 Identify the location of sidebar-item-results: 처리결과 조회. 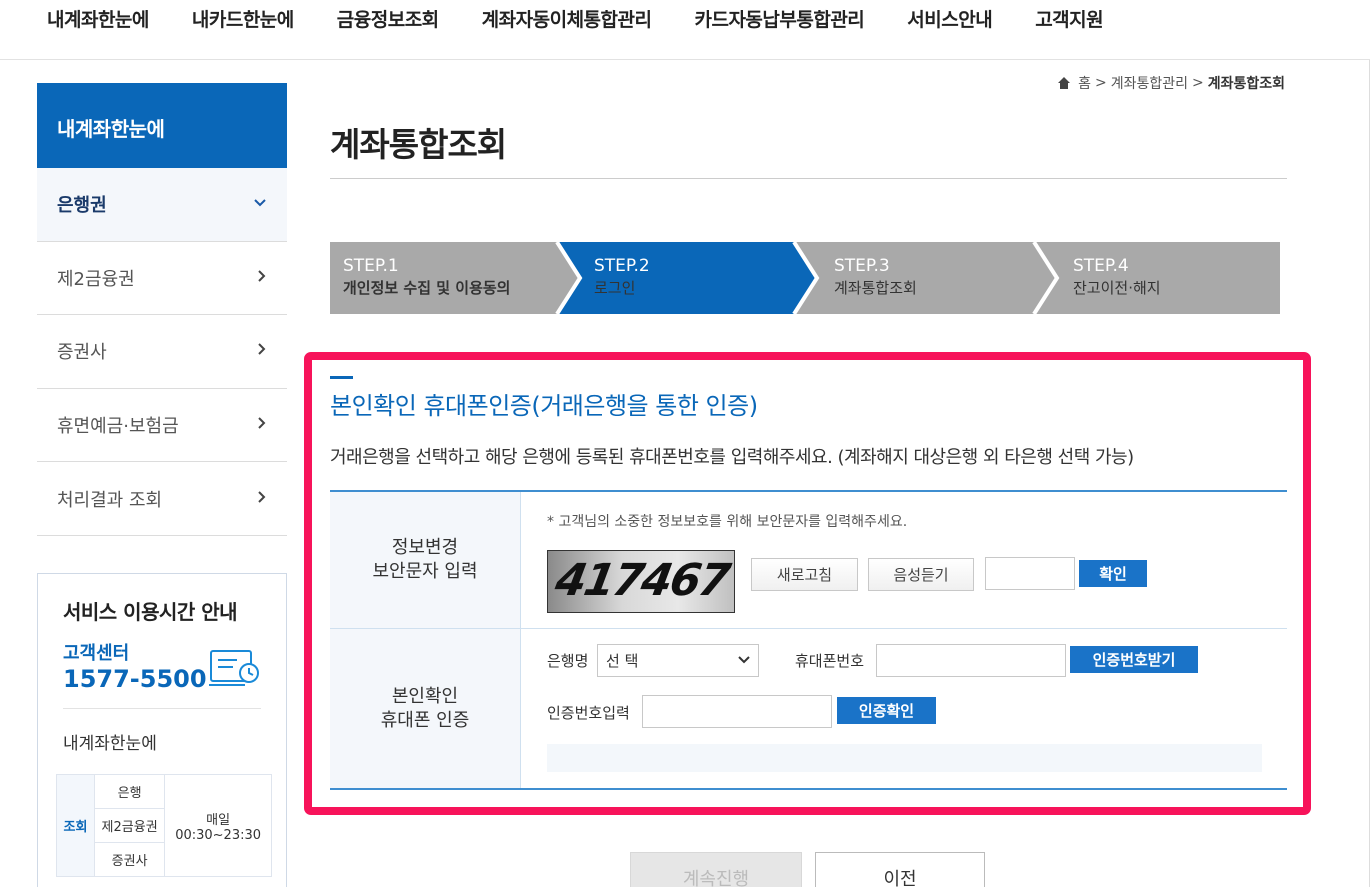
(162, 499).